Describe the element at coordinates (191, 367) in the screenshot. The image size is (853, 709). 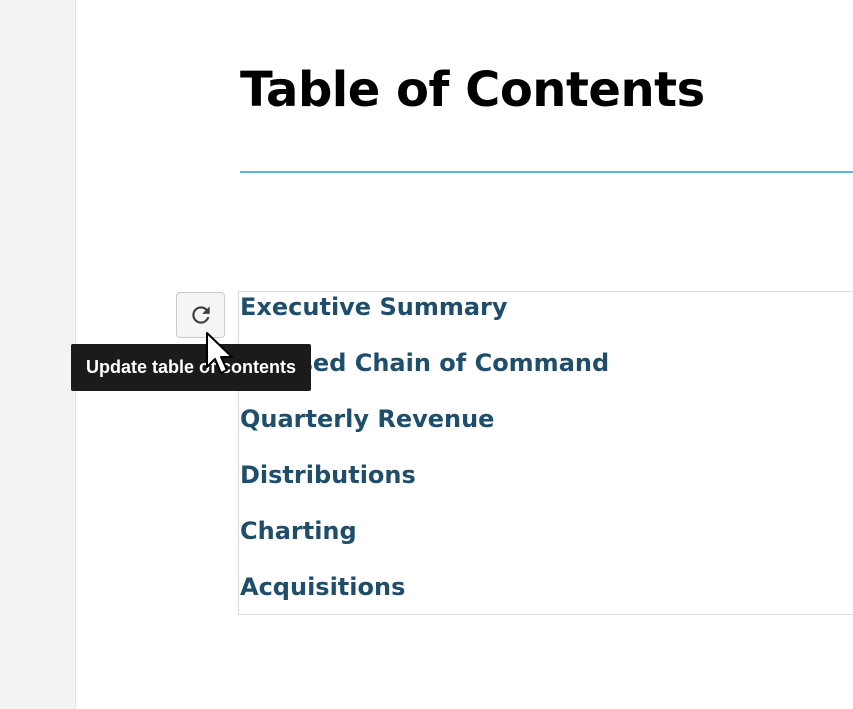
I see `update-toc-tooltip: Update table of contents` at that location.